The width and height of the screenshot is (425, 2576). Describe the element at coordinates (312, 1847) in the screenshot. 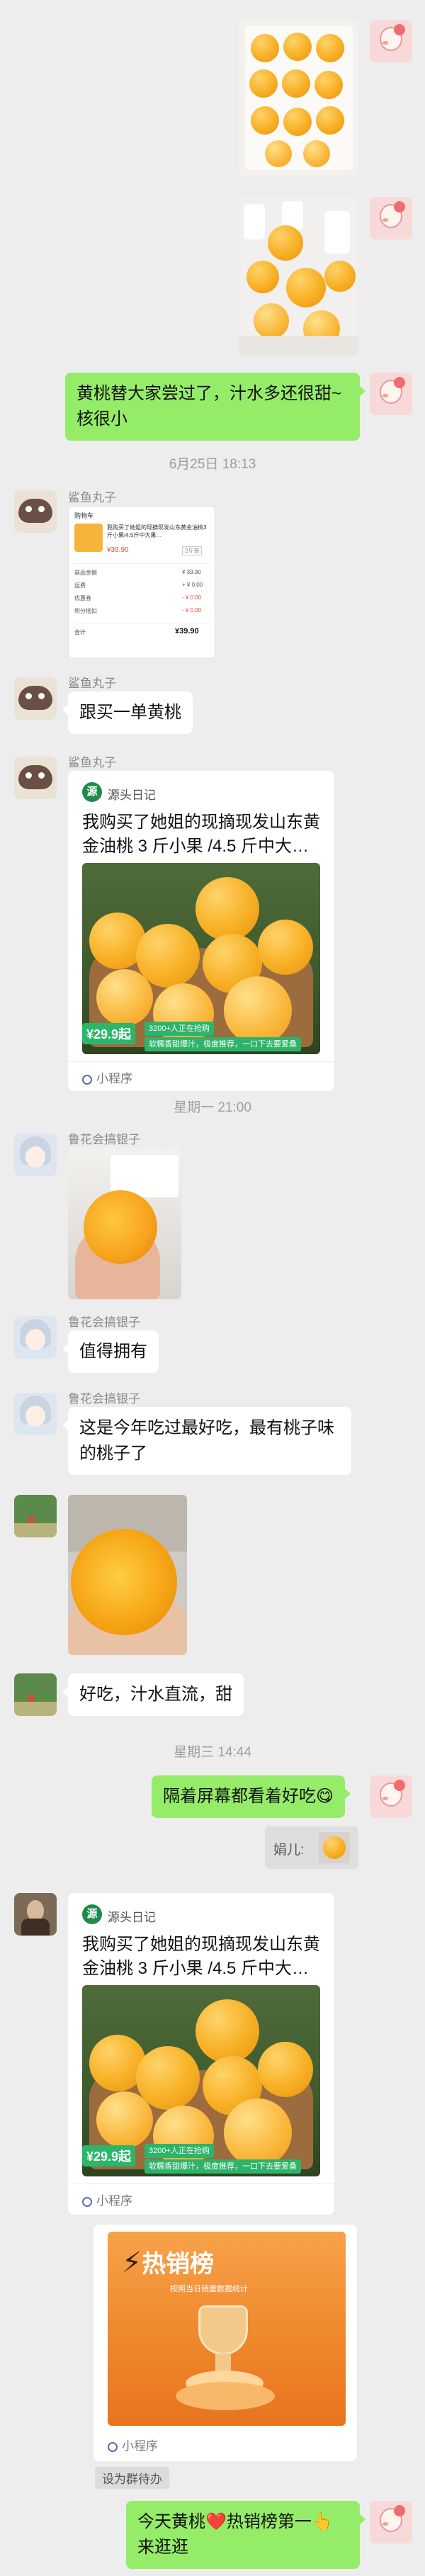

I see `quoted-message: 娟儿:` at that location.